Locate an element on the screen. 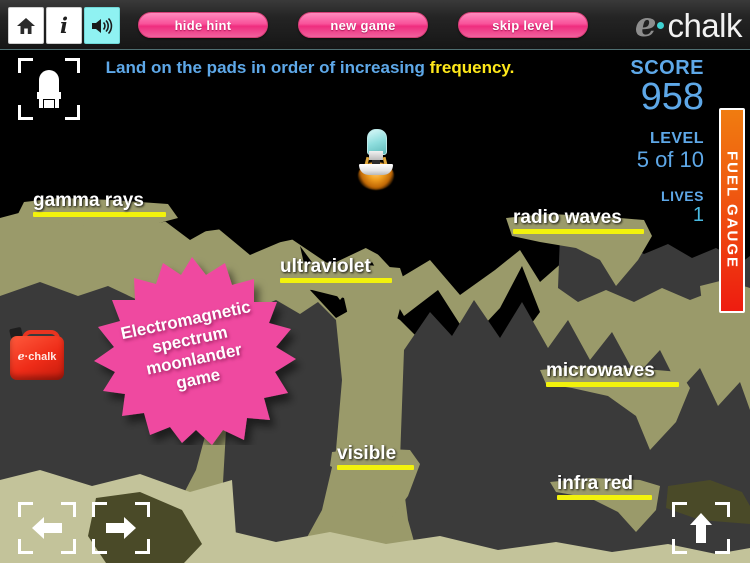 The width and height of the screenshot is (750, 563). lives-label: LIVES is located at coordinates (682, 196).